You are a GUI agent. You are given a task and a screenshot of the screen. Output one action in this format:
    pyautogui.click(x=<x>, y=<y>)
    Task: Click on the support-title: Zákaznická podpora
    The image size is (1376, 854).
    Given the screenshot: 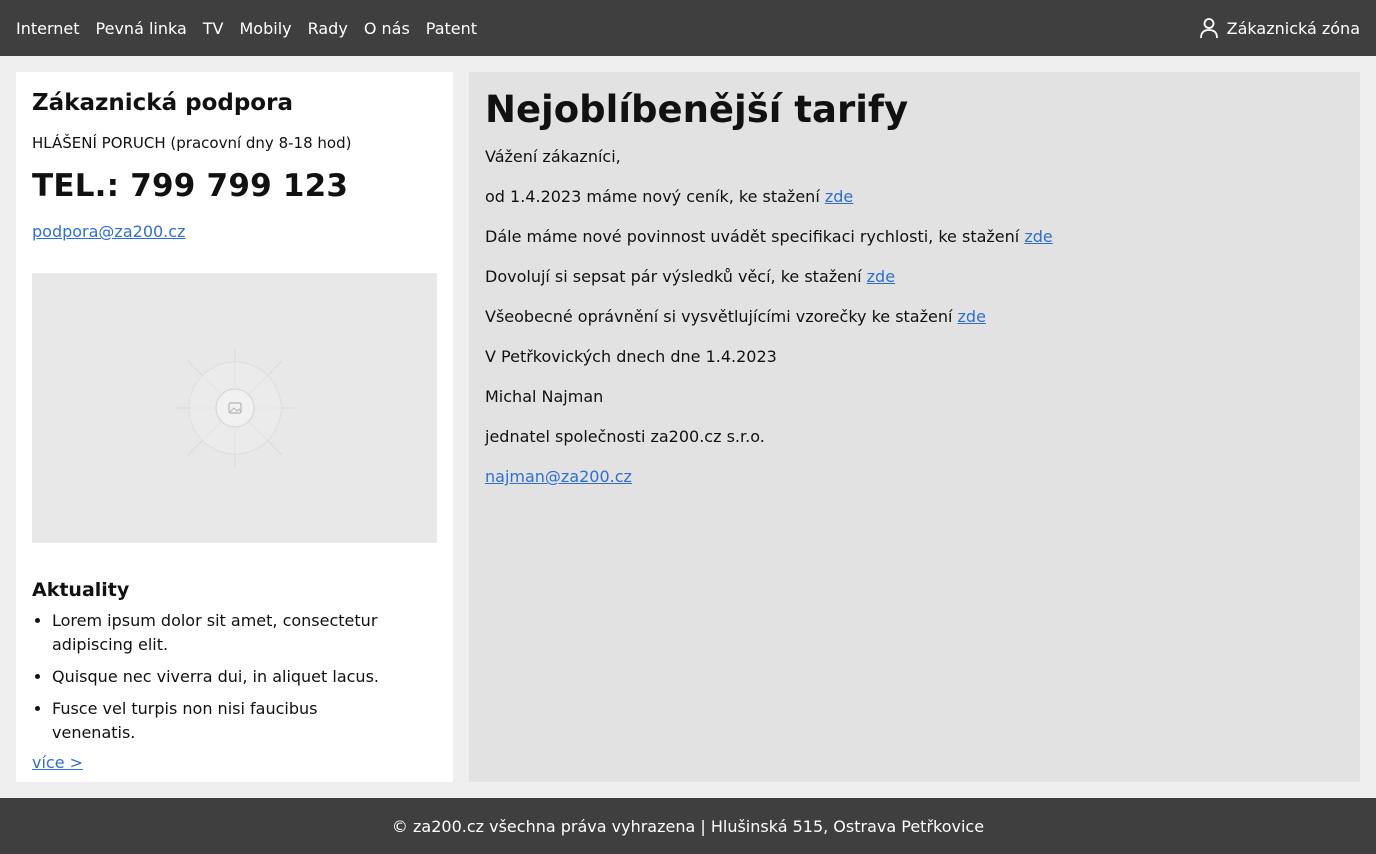 What is the action you would take?
    pyautogui.click(x=162, y=103)
    